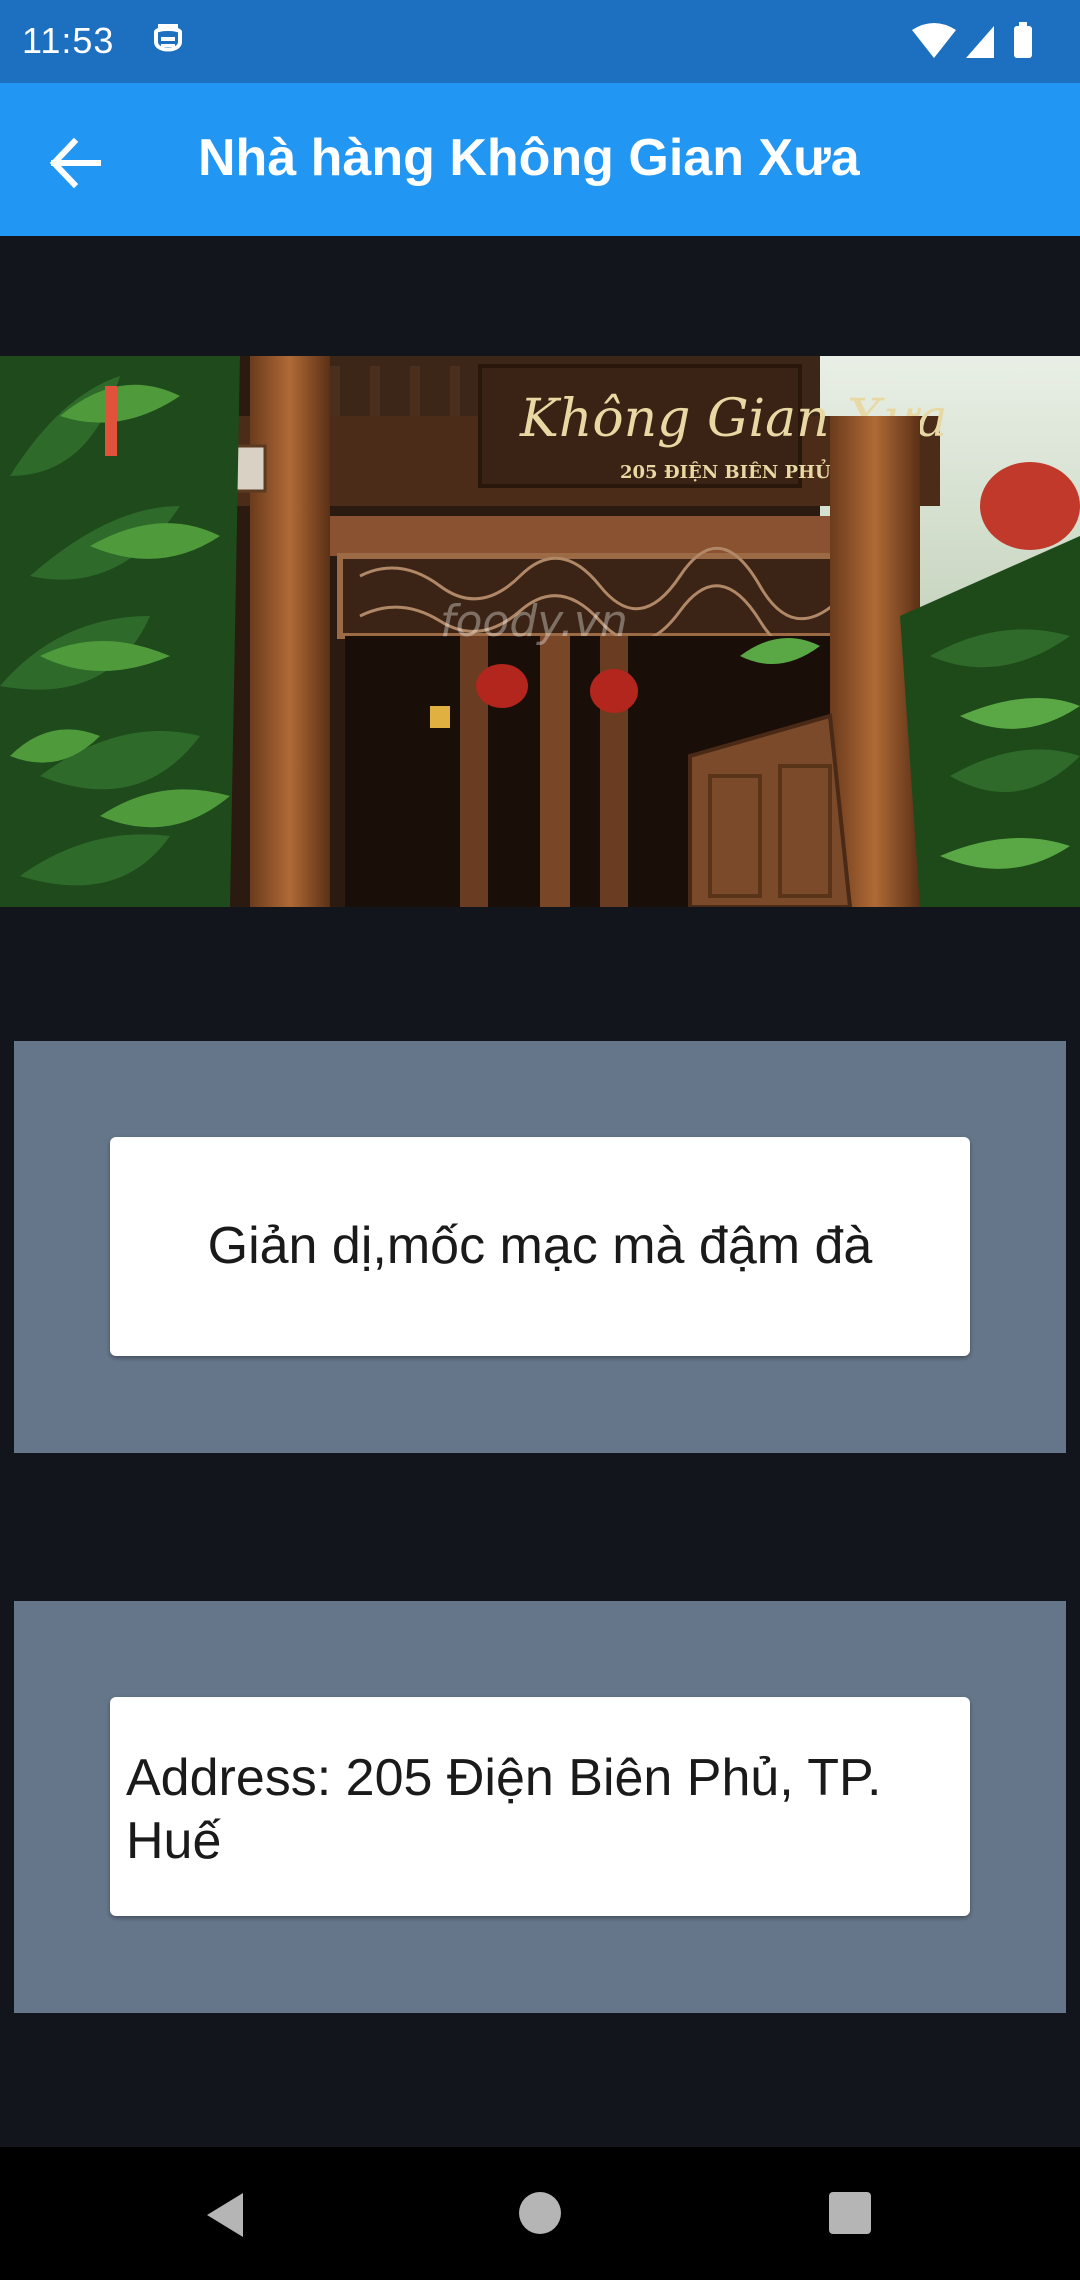 The width and height of the screenshot is (1080, 2280). Describe the element at coordinates (980, 42) in the screenshot. I see `cell-signal-icon` at that location.